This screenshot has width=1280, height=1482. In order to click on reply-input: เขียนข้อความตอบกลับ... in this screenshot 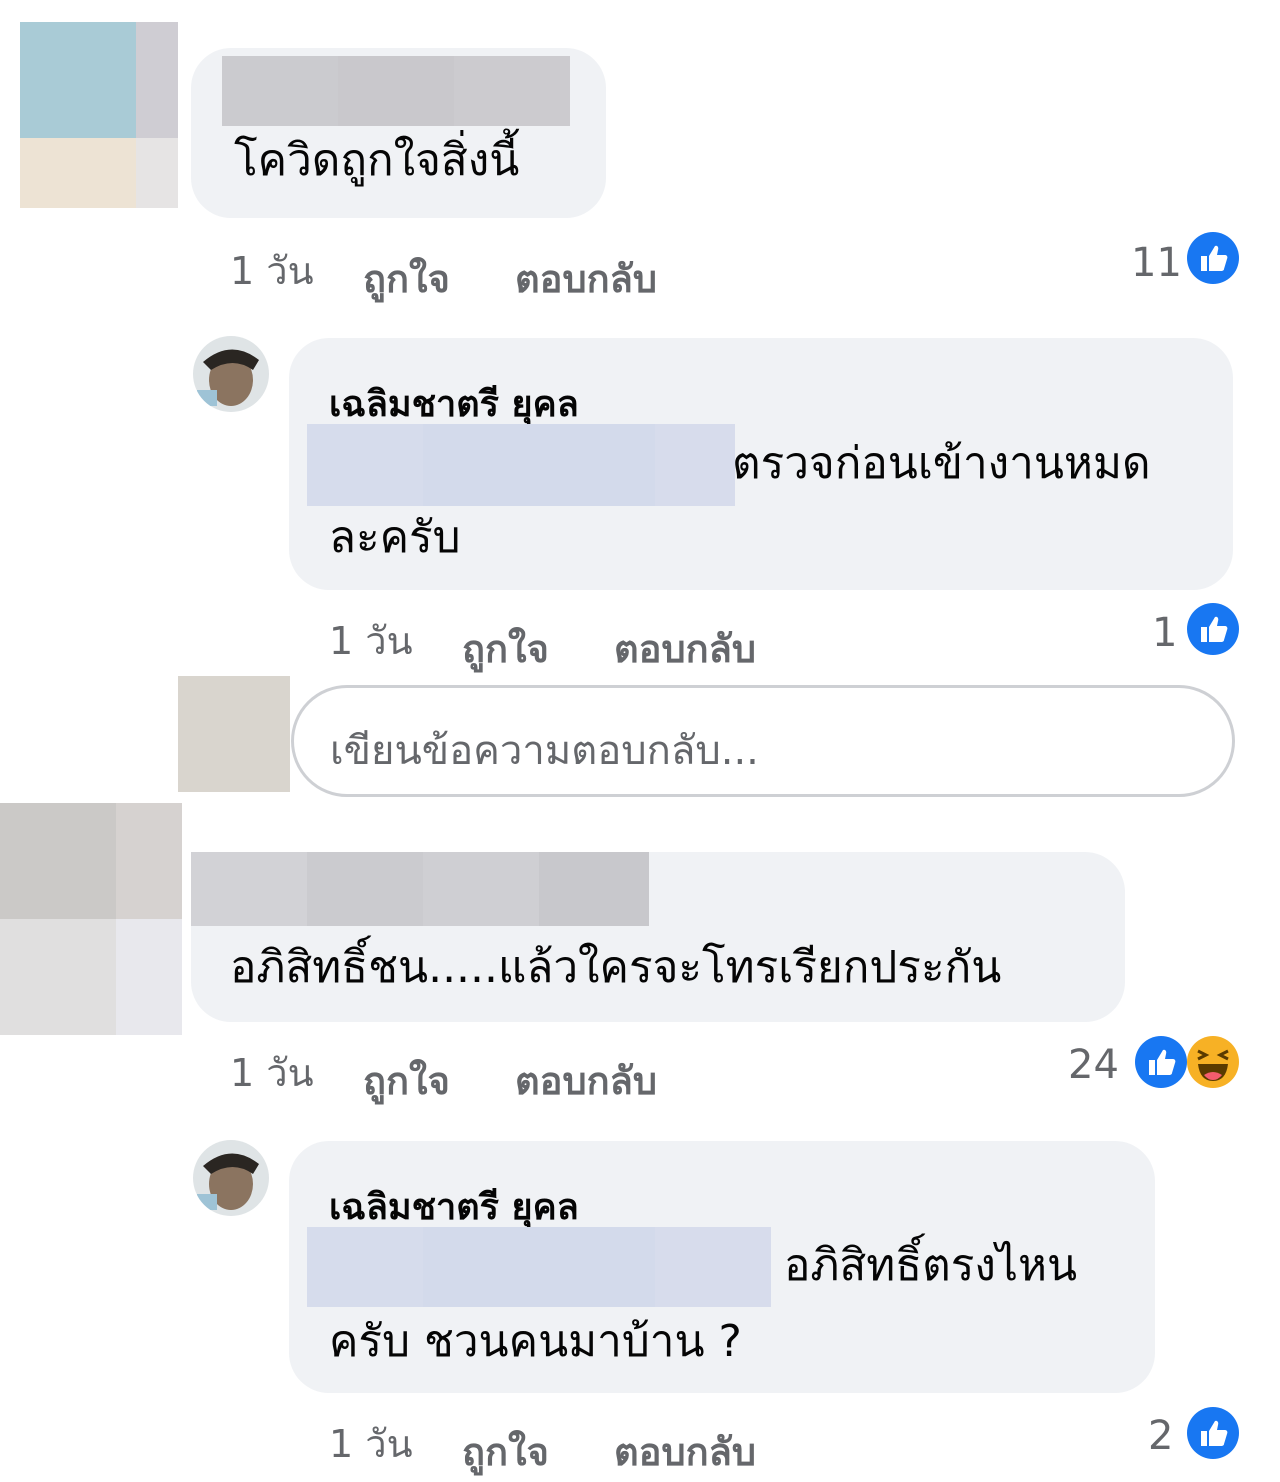, I will do `click(763, 741)`.